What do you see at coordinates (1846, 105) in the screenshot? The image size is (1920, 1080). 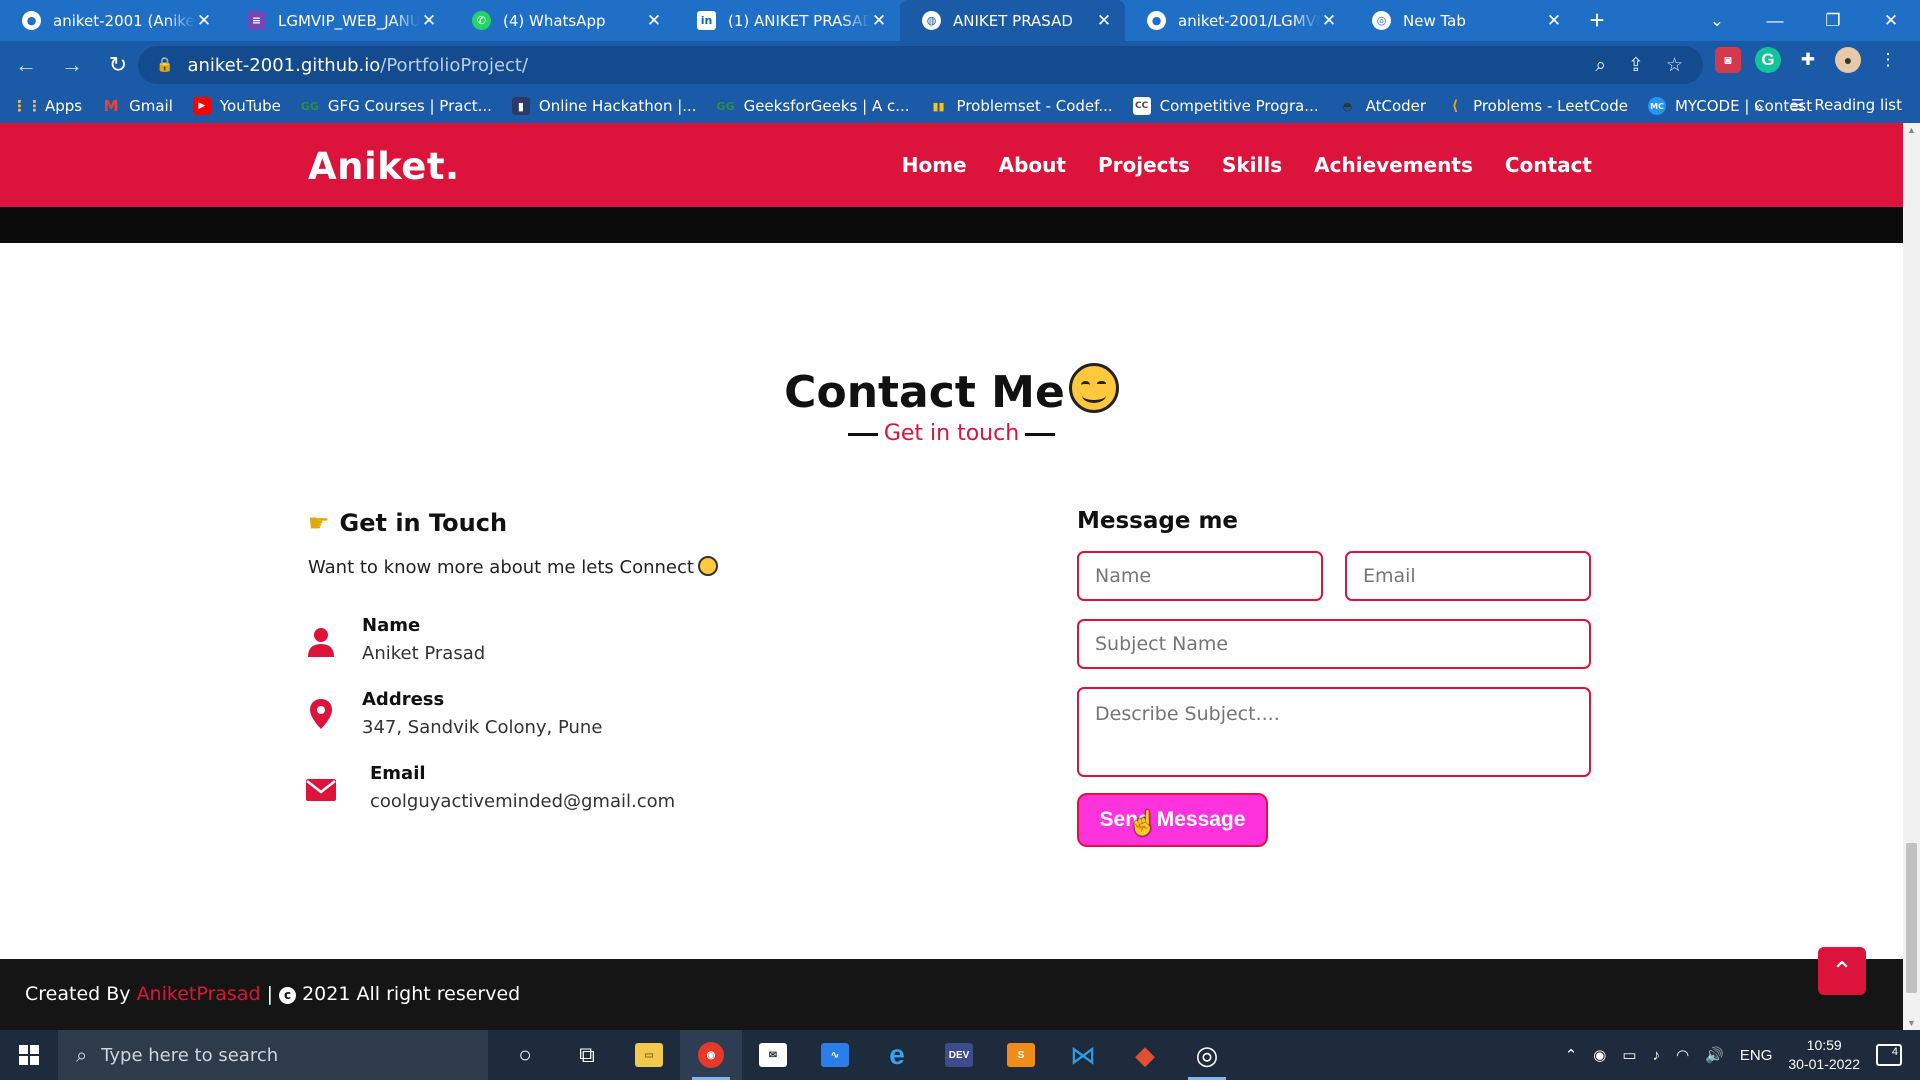 I see `reading-list-button: ☰ Reading list` at bounding box center [1846, 105].